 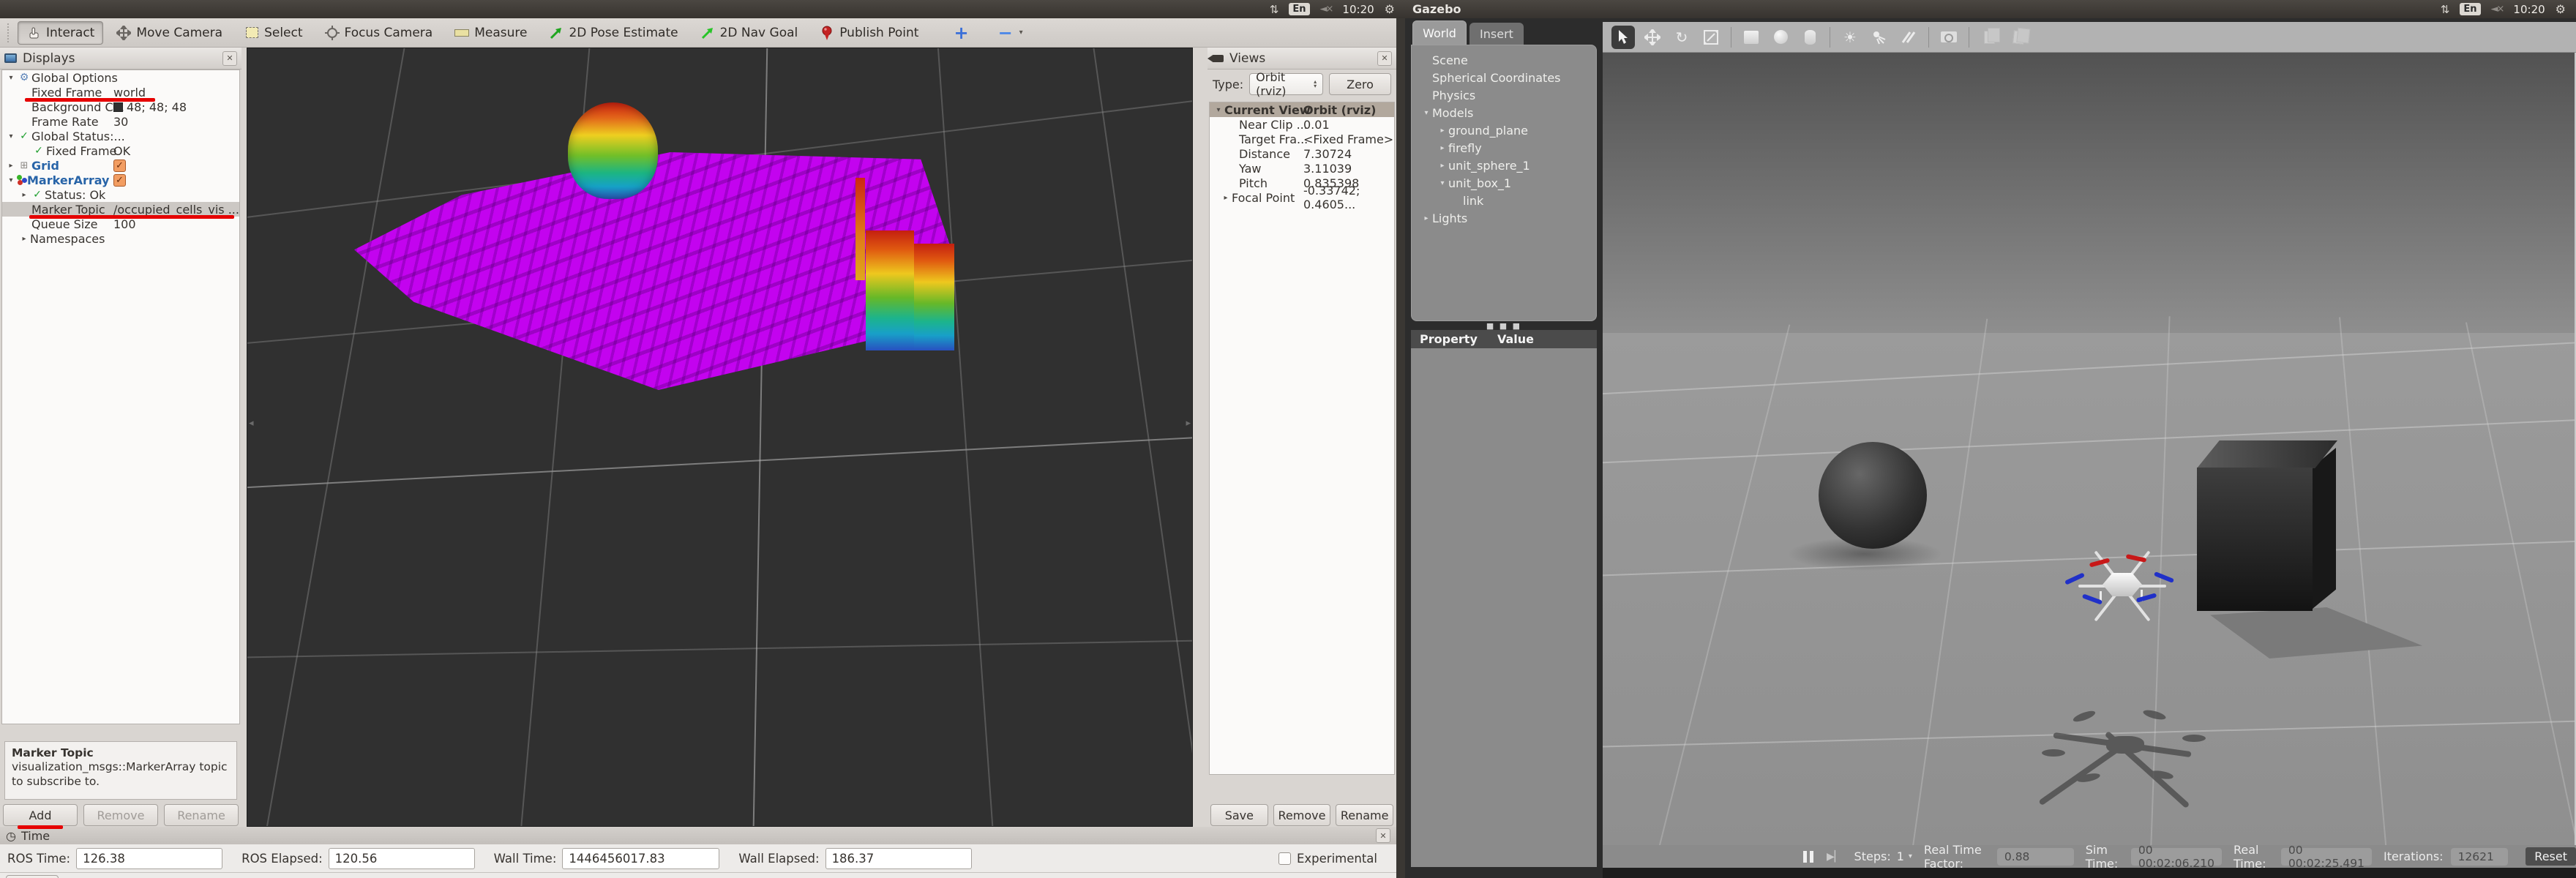 I want to click on remove-tool-button: − ▾, so click(x=1010, y=33).